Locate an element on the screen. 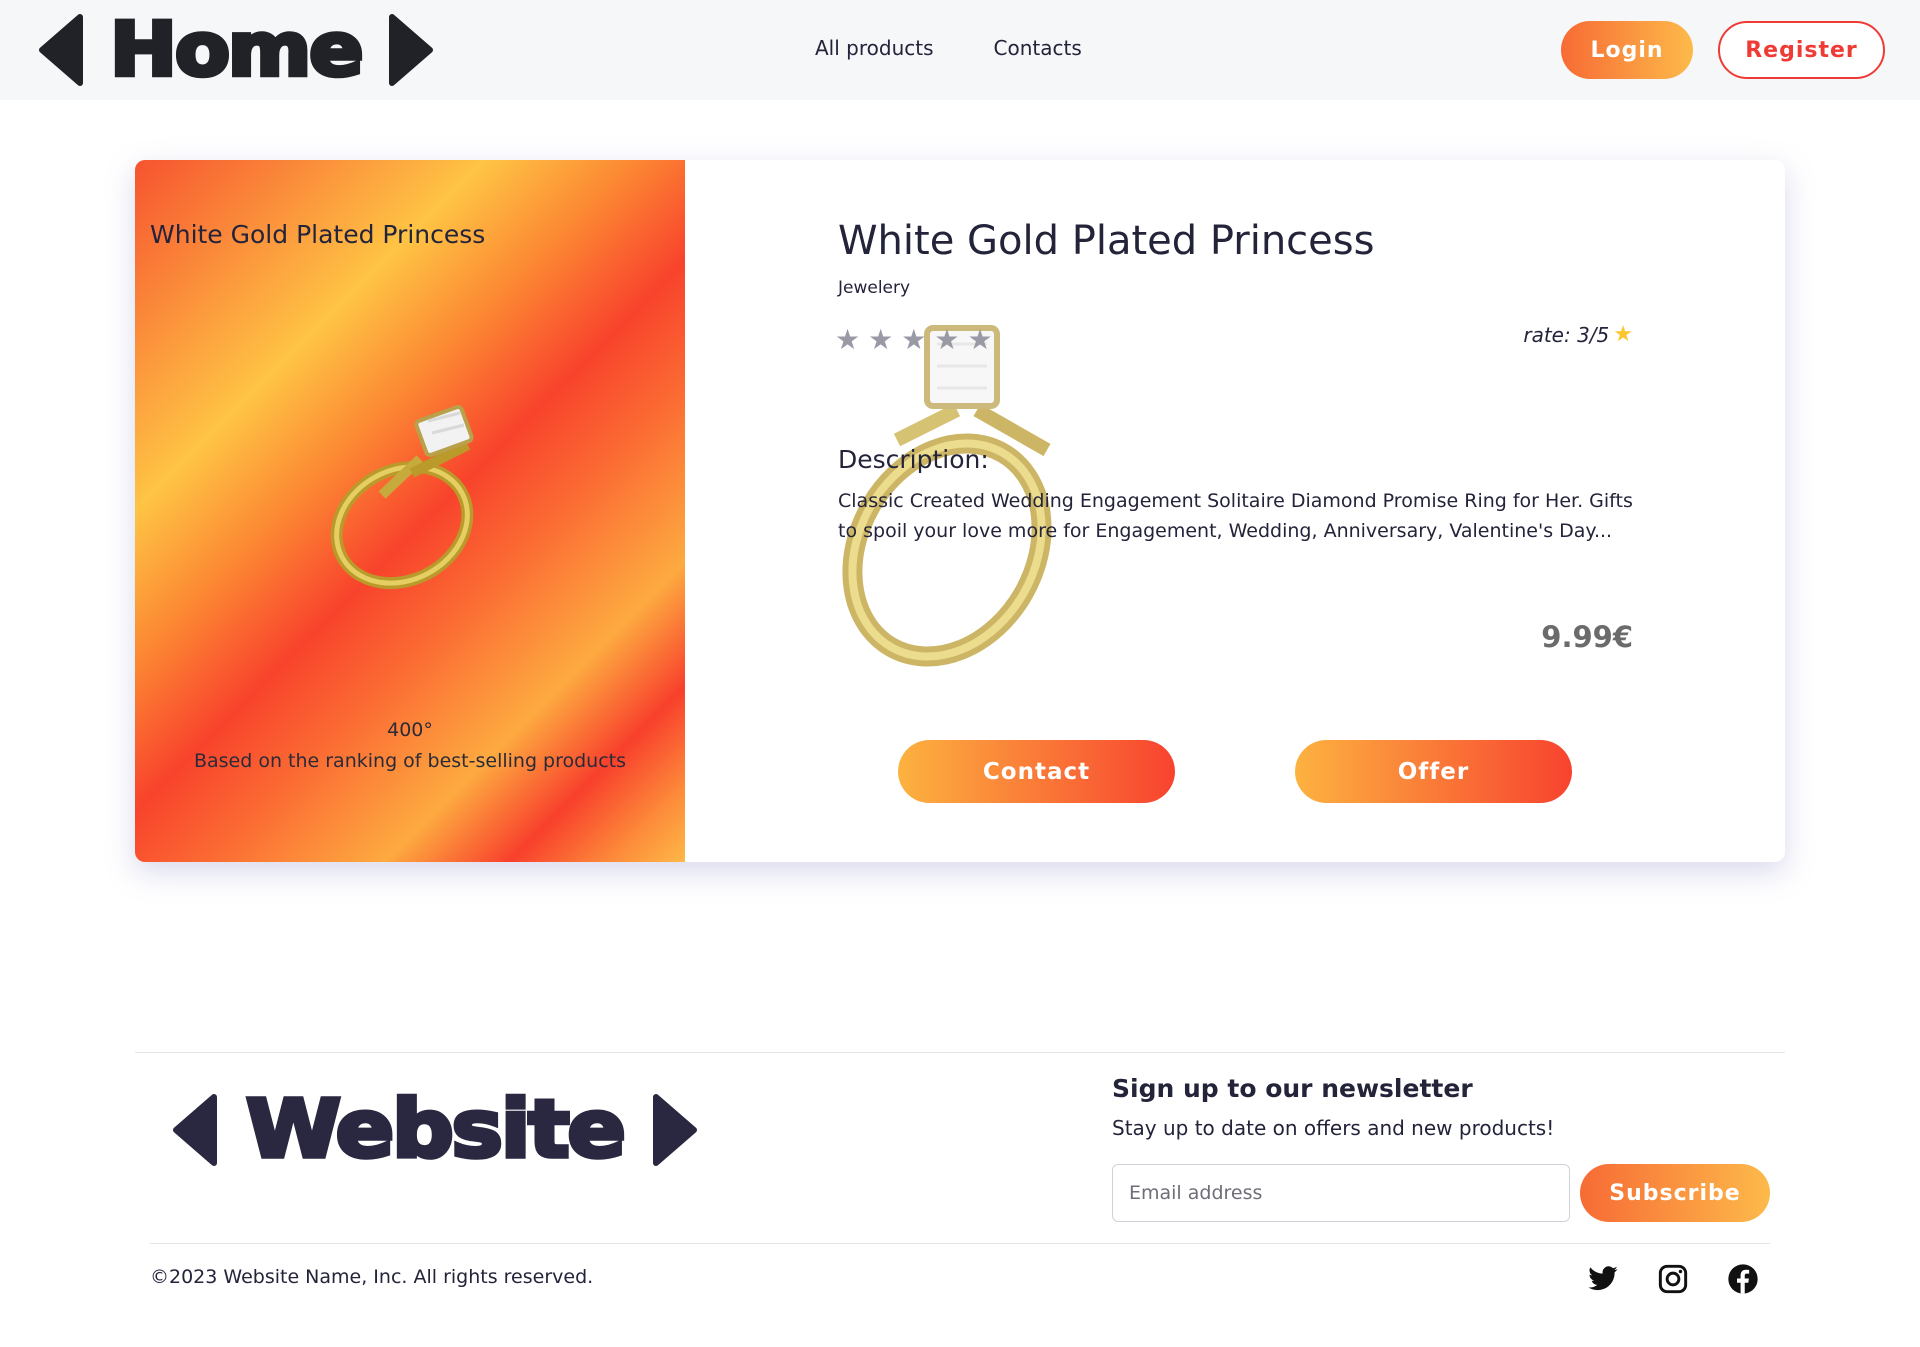  rating-summary: rate: 3/5 ★ is located at coordinates (1578, 334).